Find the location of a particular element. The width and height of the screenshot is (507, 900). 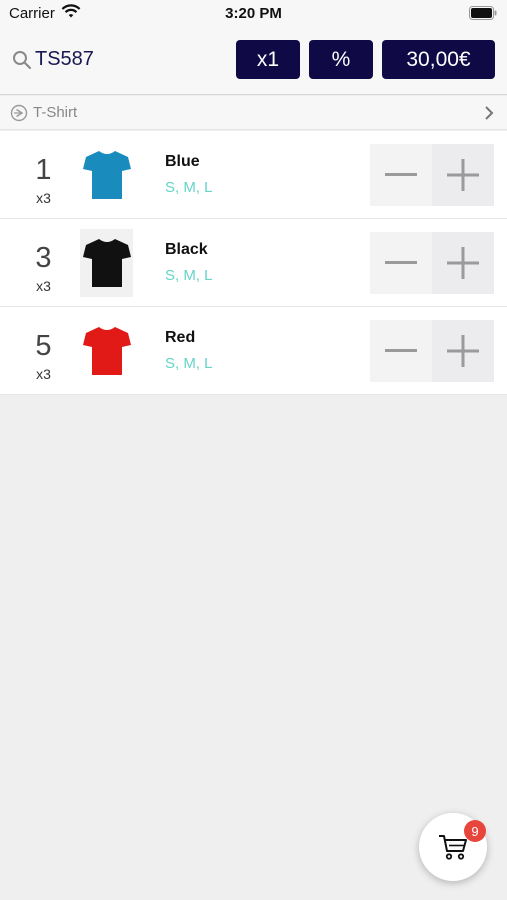

price-button: 30,00€ is located at coordinates (438, 59).